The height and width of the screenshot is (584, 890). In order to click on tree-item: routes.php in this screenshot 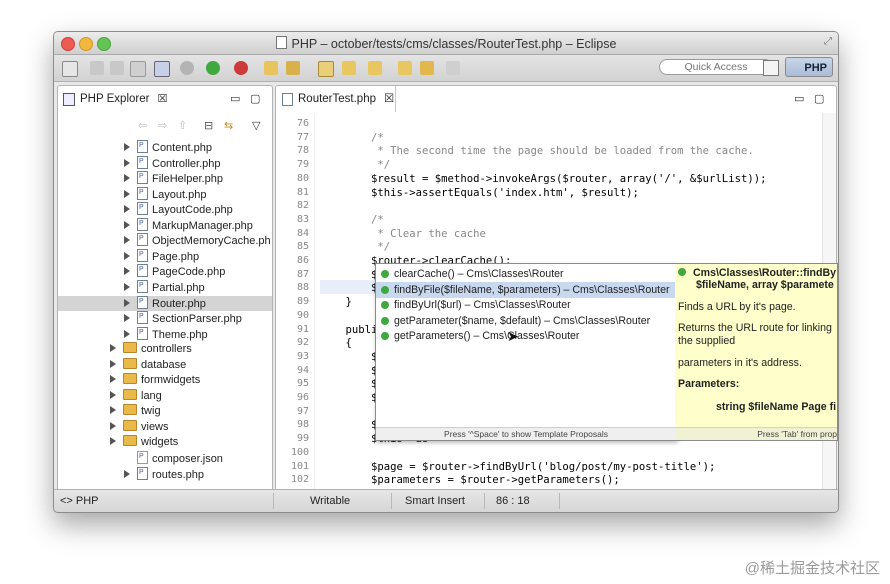, I will do `click(165, 474)`.